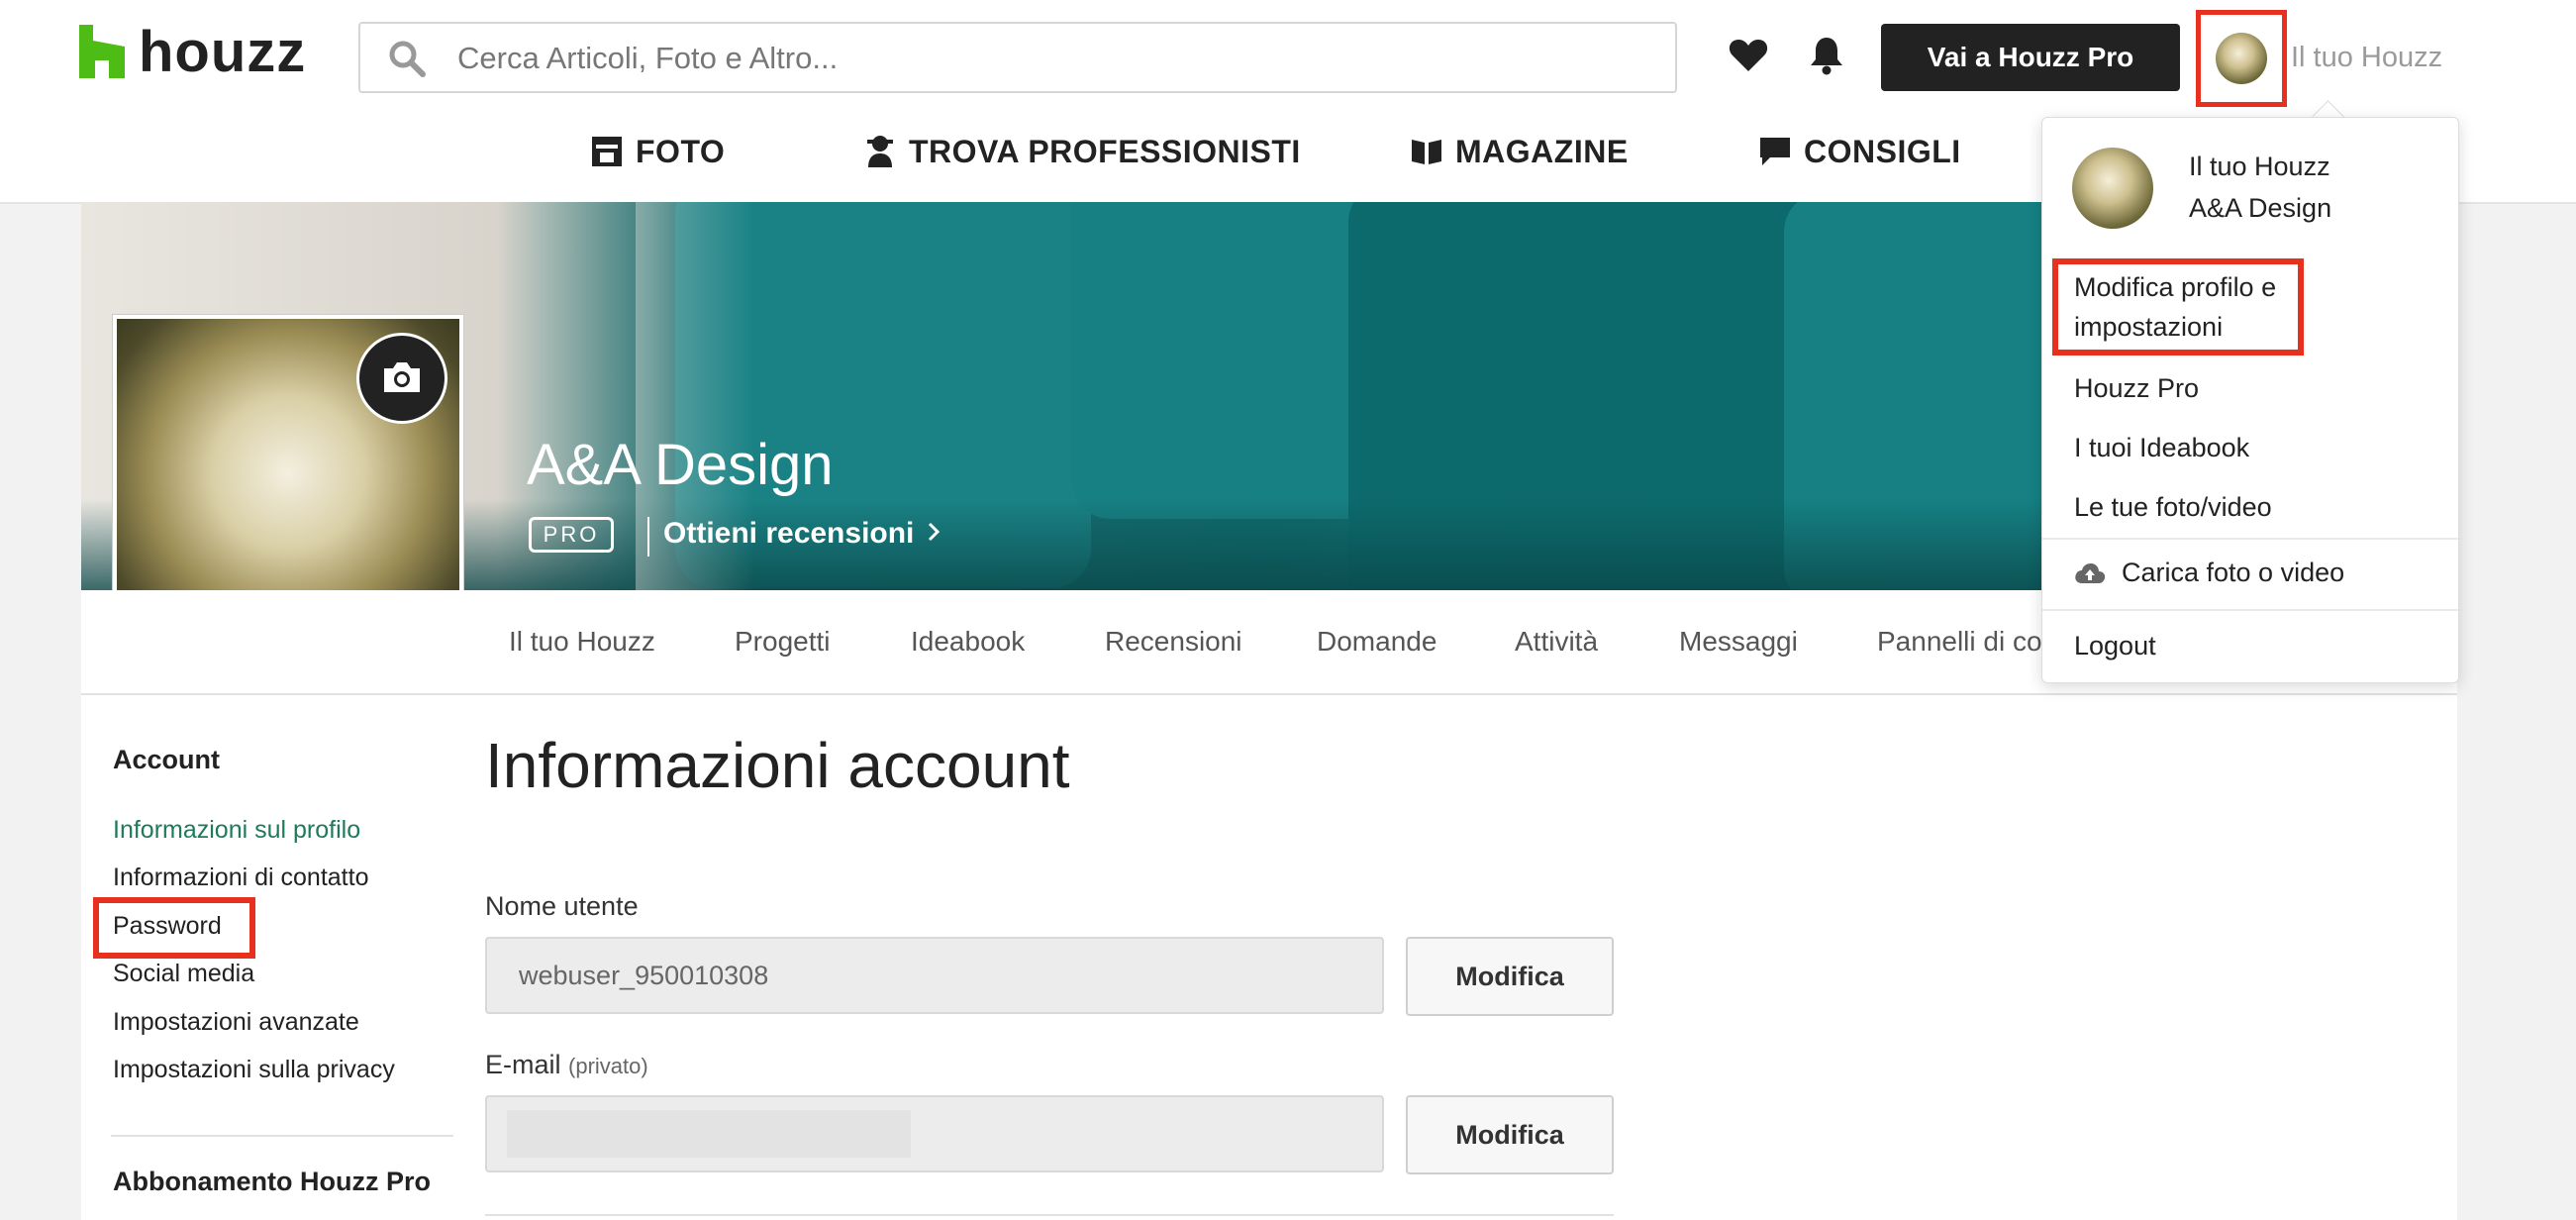  What do you see at coordinates (1510, 977) in the screenshot?
I see `edit-username-button: Modifica` at bounding box center [1510, 977].